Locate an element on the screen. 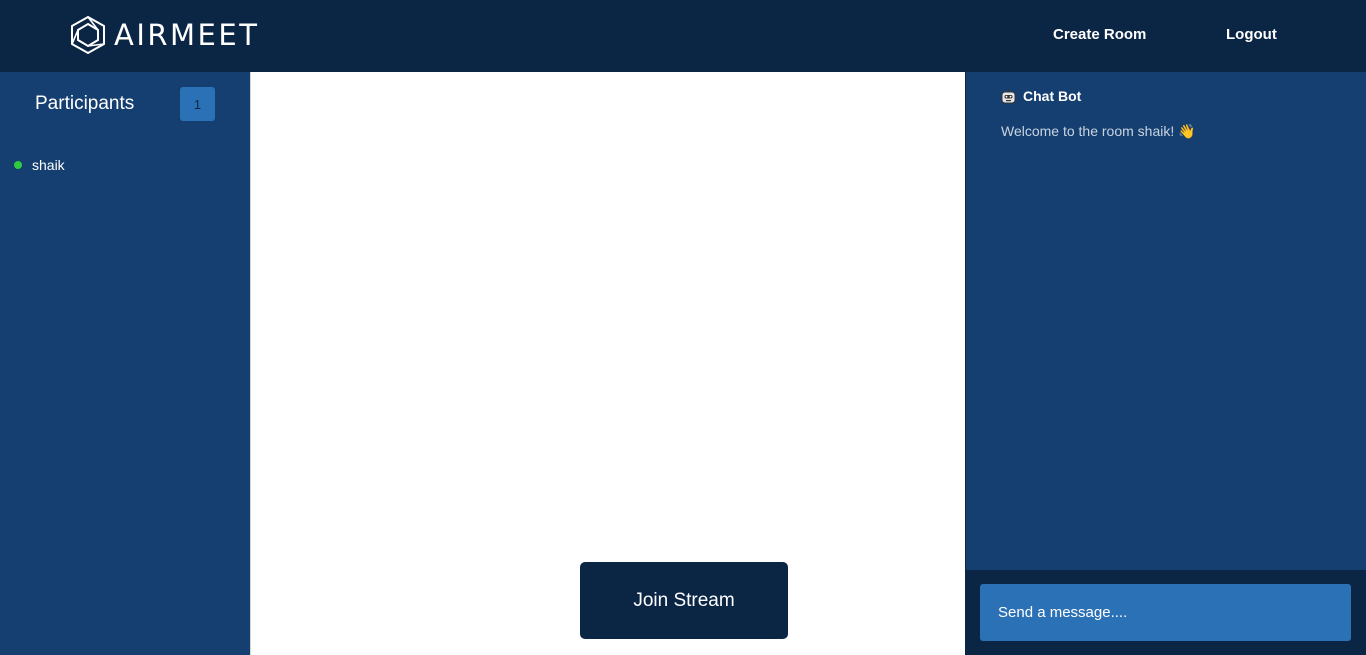 The width and height of the screenshot is (1366, 655). waving-hand-icon: 👋 is located at coordinates (1187, 131).